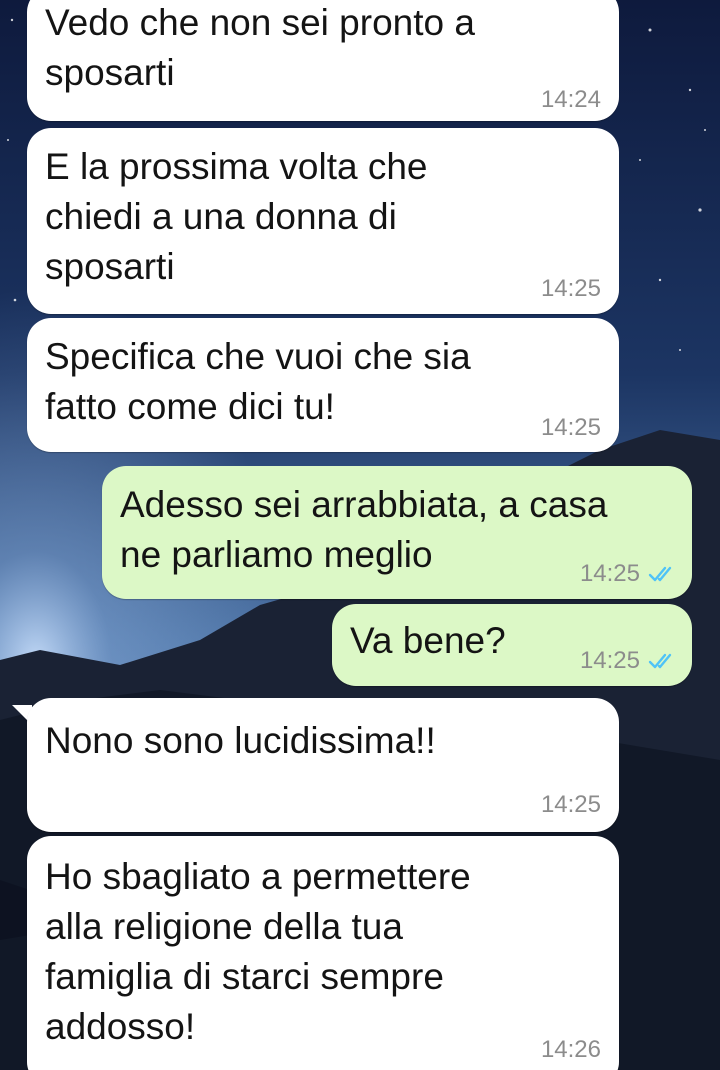 This screenshot has height=1070, width=720. I want to click on message-timestamp: 14:26, so click(570, 1049).